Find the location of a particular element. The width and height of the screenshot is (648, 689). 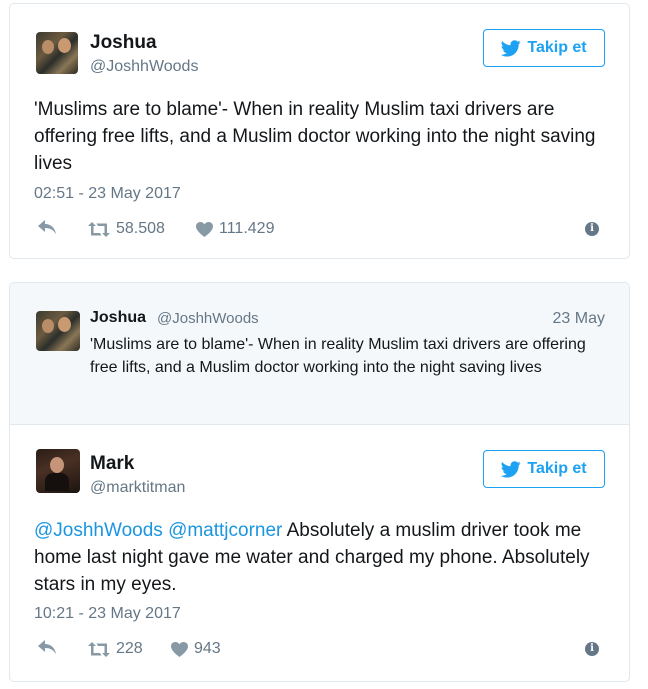

tweet-timestamp: 10:21 - 23 May 2017 is located at coordinates (107, 614).